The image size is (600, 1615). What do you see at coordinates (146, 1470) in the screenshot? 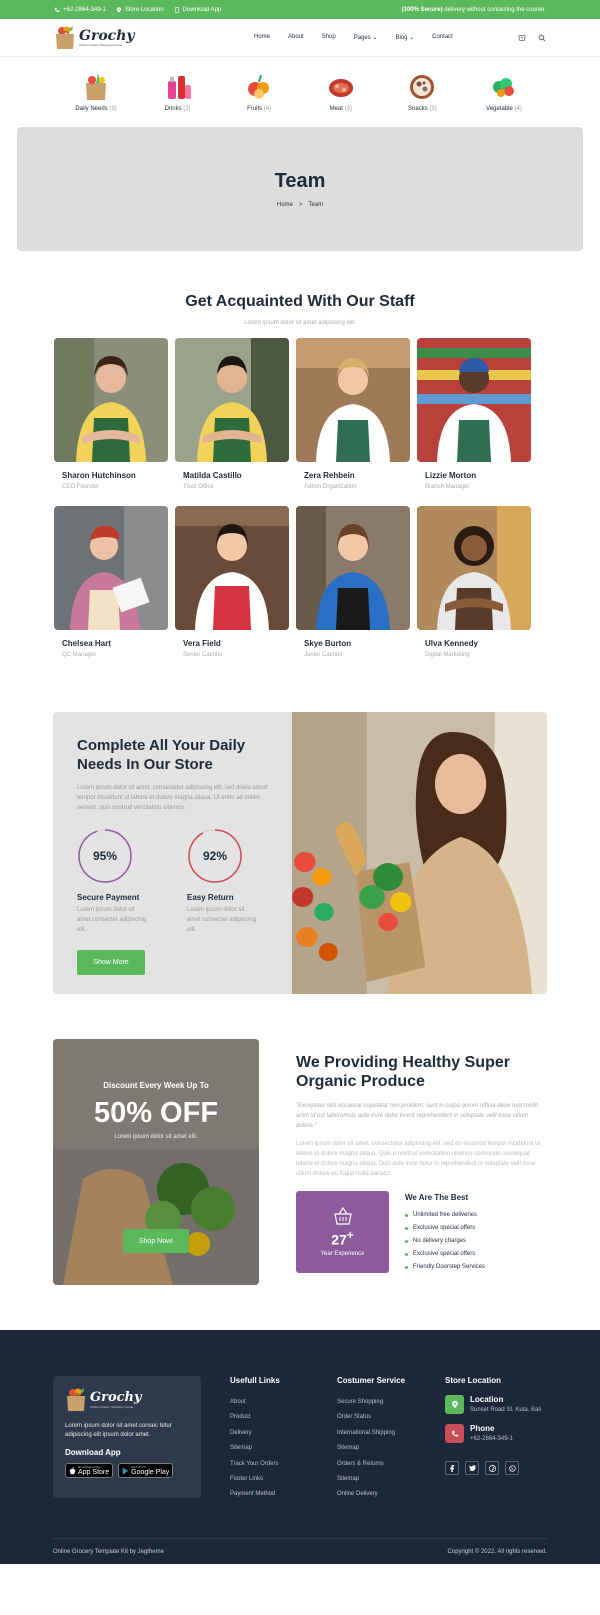
I see `google-play-button: GET IT ON Google Play` at bounding box center [146, 1470].